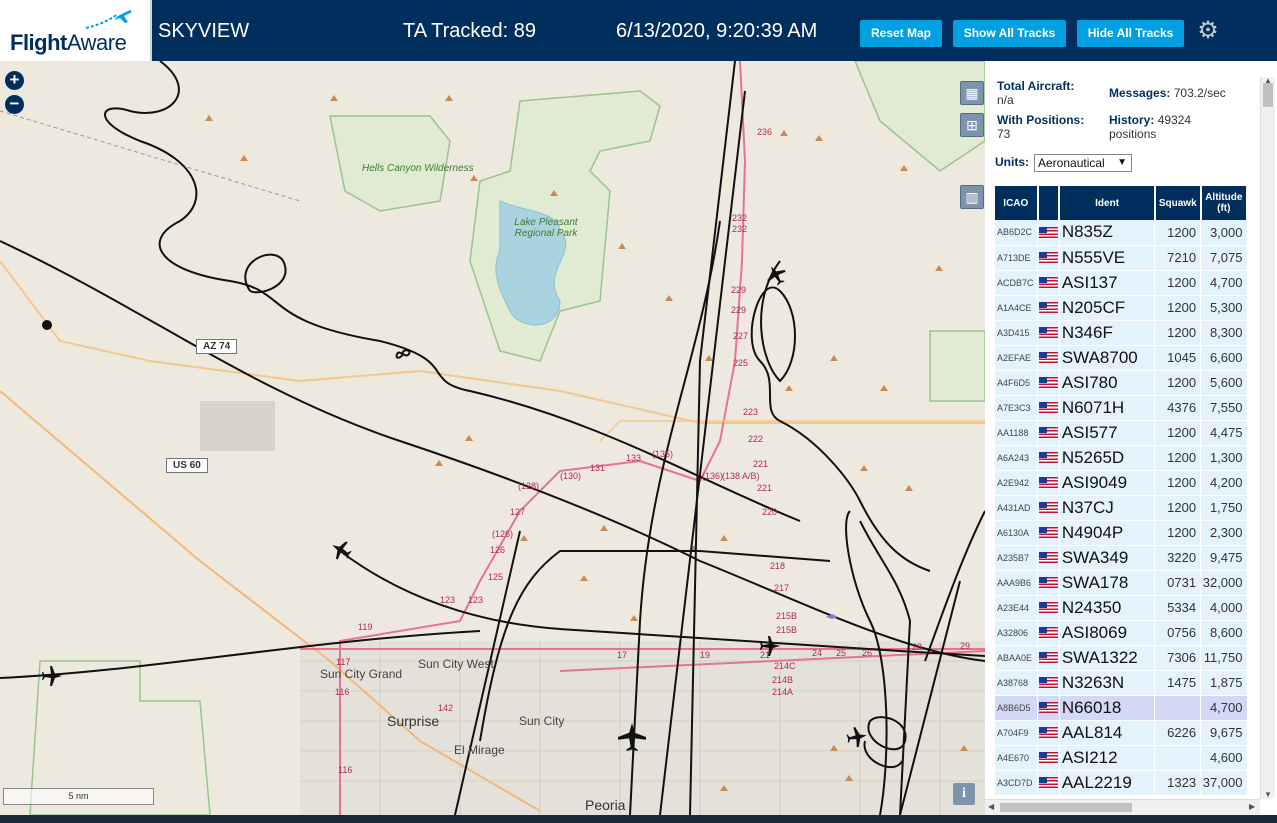  I want to click on table-row: A2E942 ASI9049 1200 4,200, so click(1121, 483).